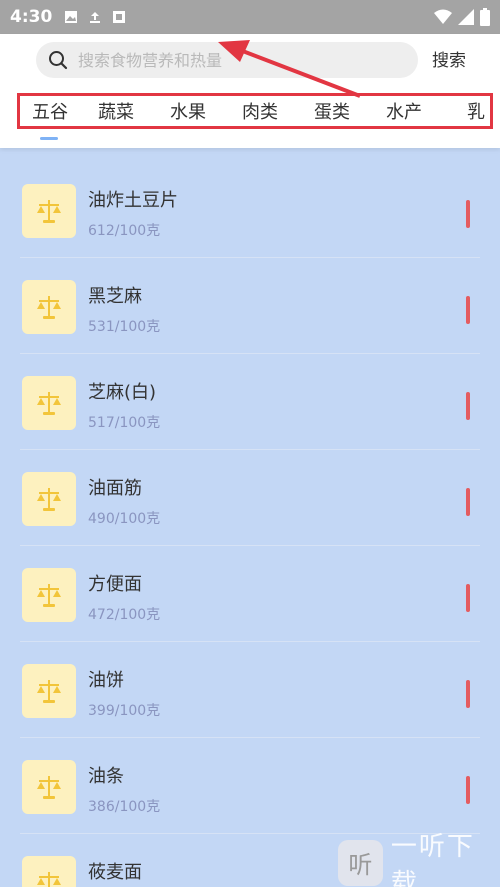  Describe the element at coordinates (432, 859) in the screenshot. I see `watermark-text: 一听下载` at that location.